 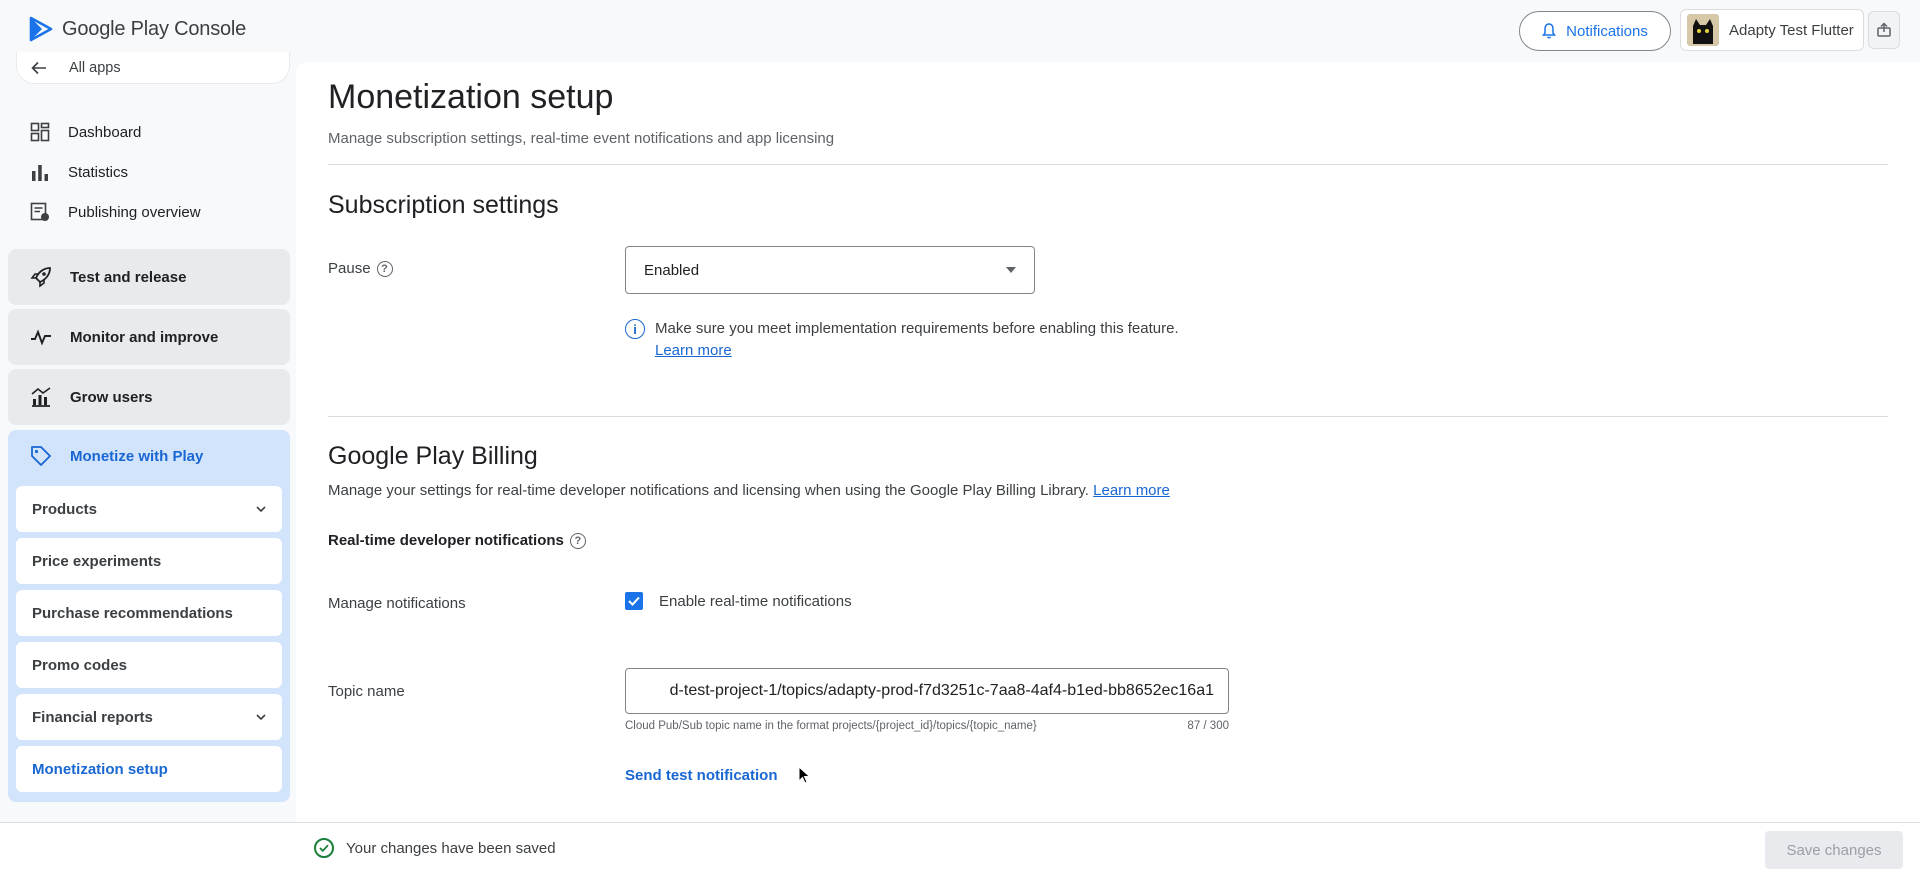 What do you see at coordinates (41, 456) in the screenshot?
I see `tag-icon` at bounding box center [41, 456].